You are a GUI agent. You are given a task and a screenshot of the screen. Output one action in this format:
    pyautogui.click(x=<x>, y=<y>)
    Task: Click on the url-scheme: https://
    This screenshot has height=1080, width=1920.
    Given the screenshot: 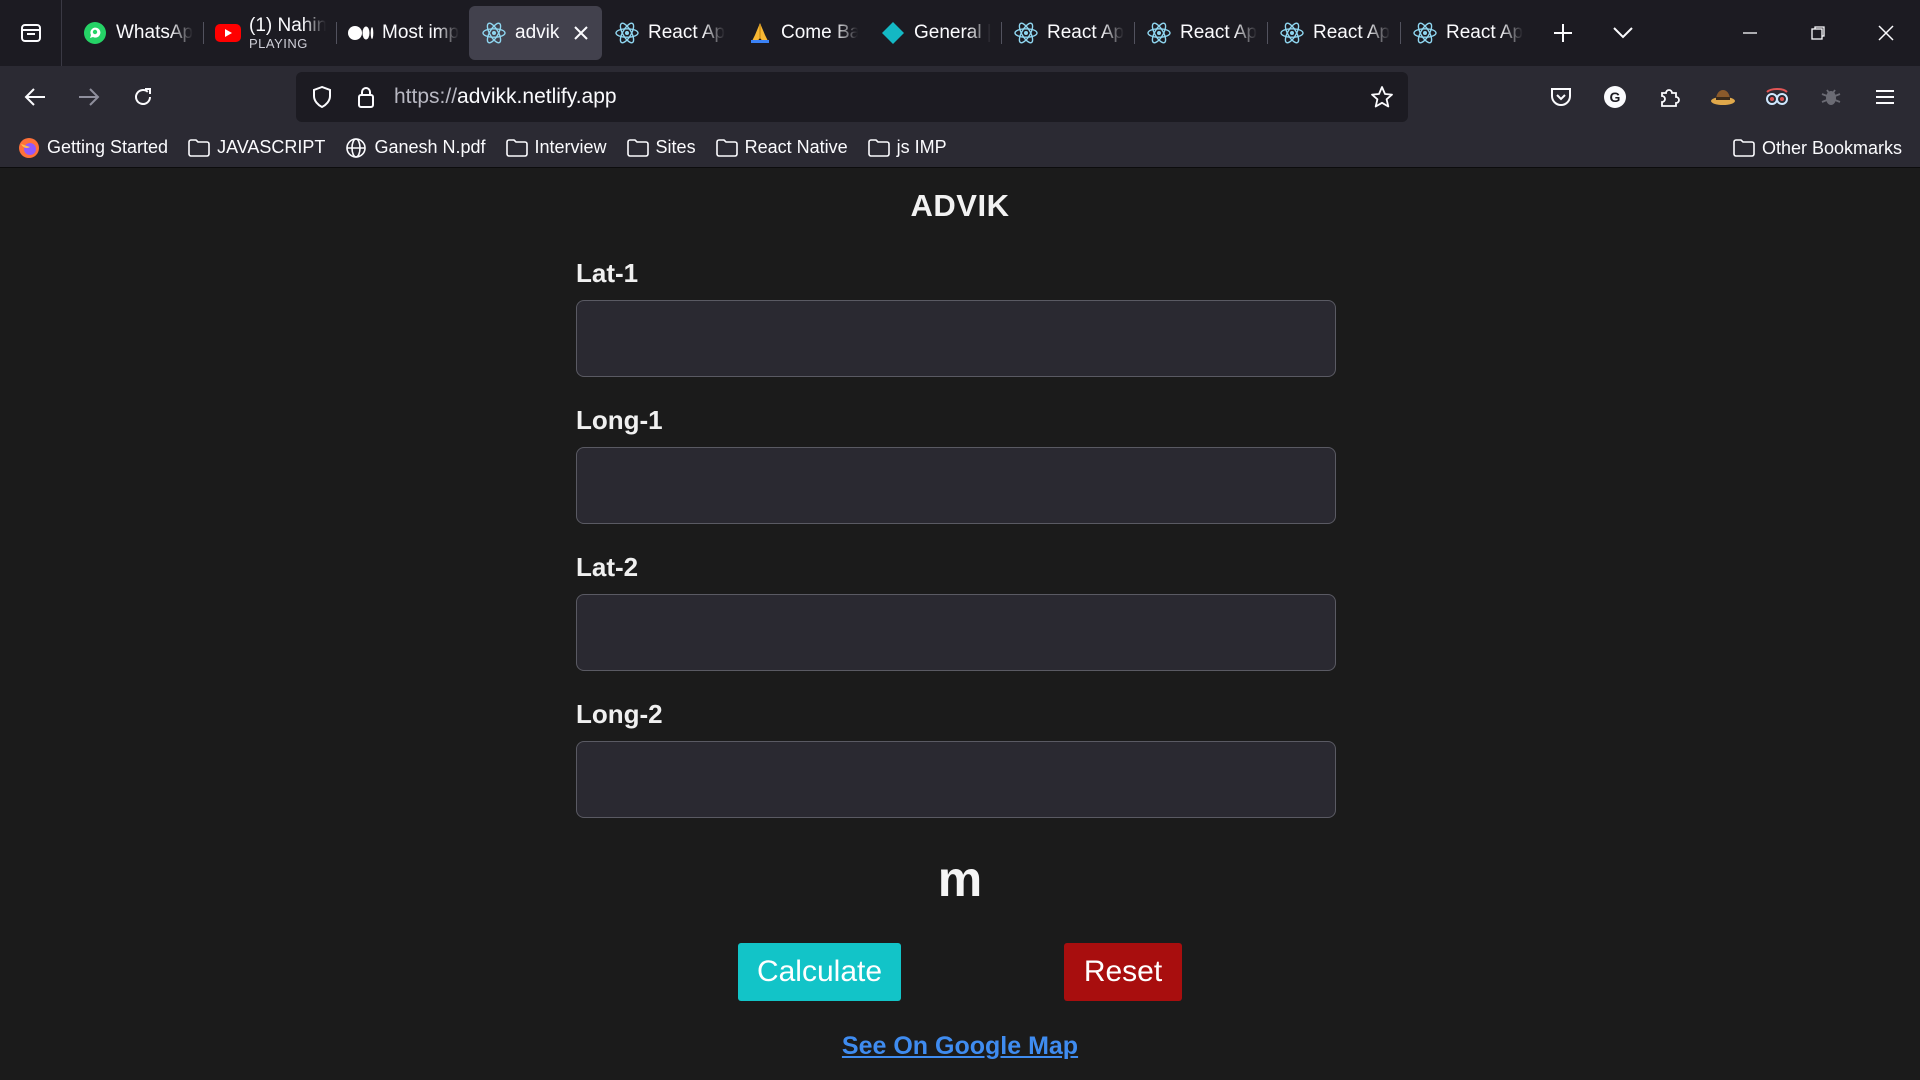 What is the action you would take?
    pyautogui.click(x=426, y=96)
    